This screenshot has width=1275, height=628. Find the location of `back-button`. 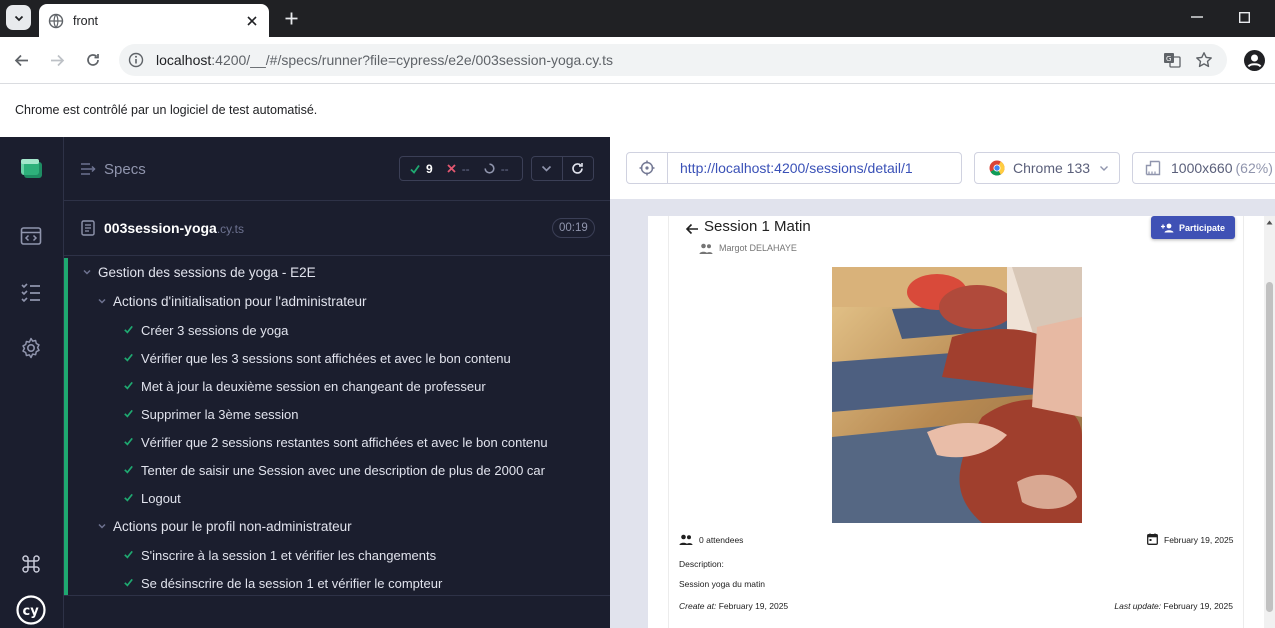

back-button is located at coordinates (21, 60).